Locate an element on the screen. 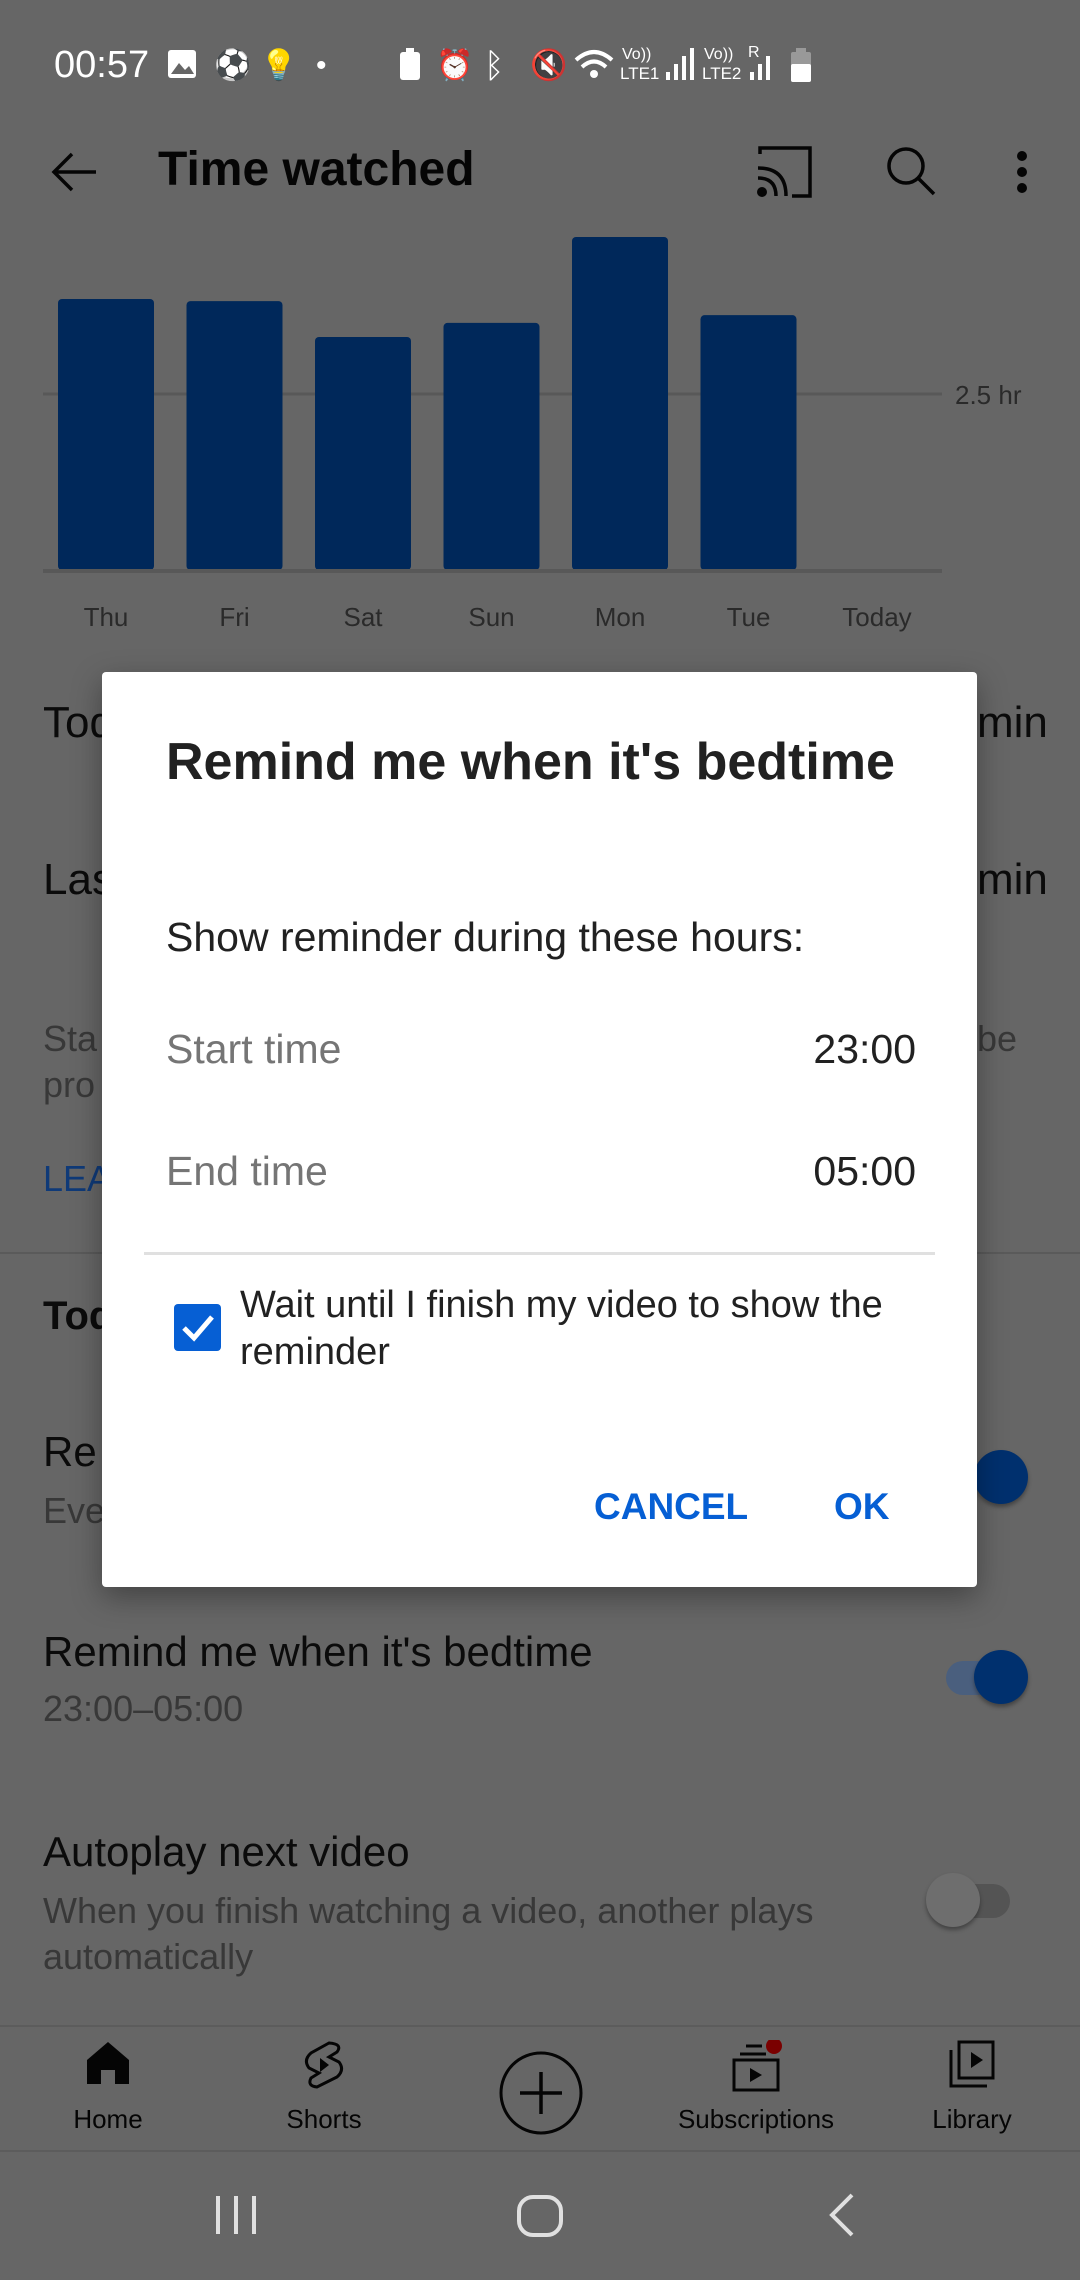  autoplay-title: Autoplay next video is located at coordinates (226, 1851).